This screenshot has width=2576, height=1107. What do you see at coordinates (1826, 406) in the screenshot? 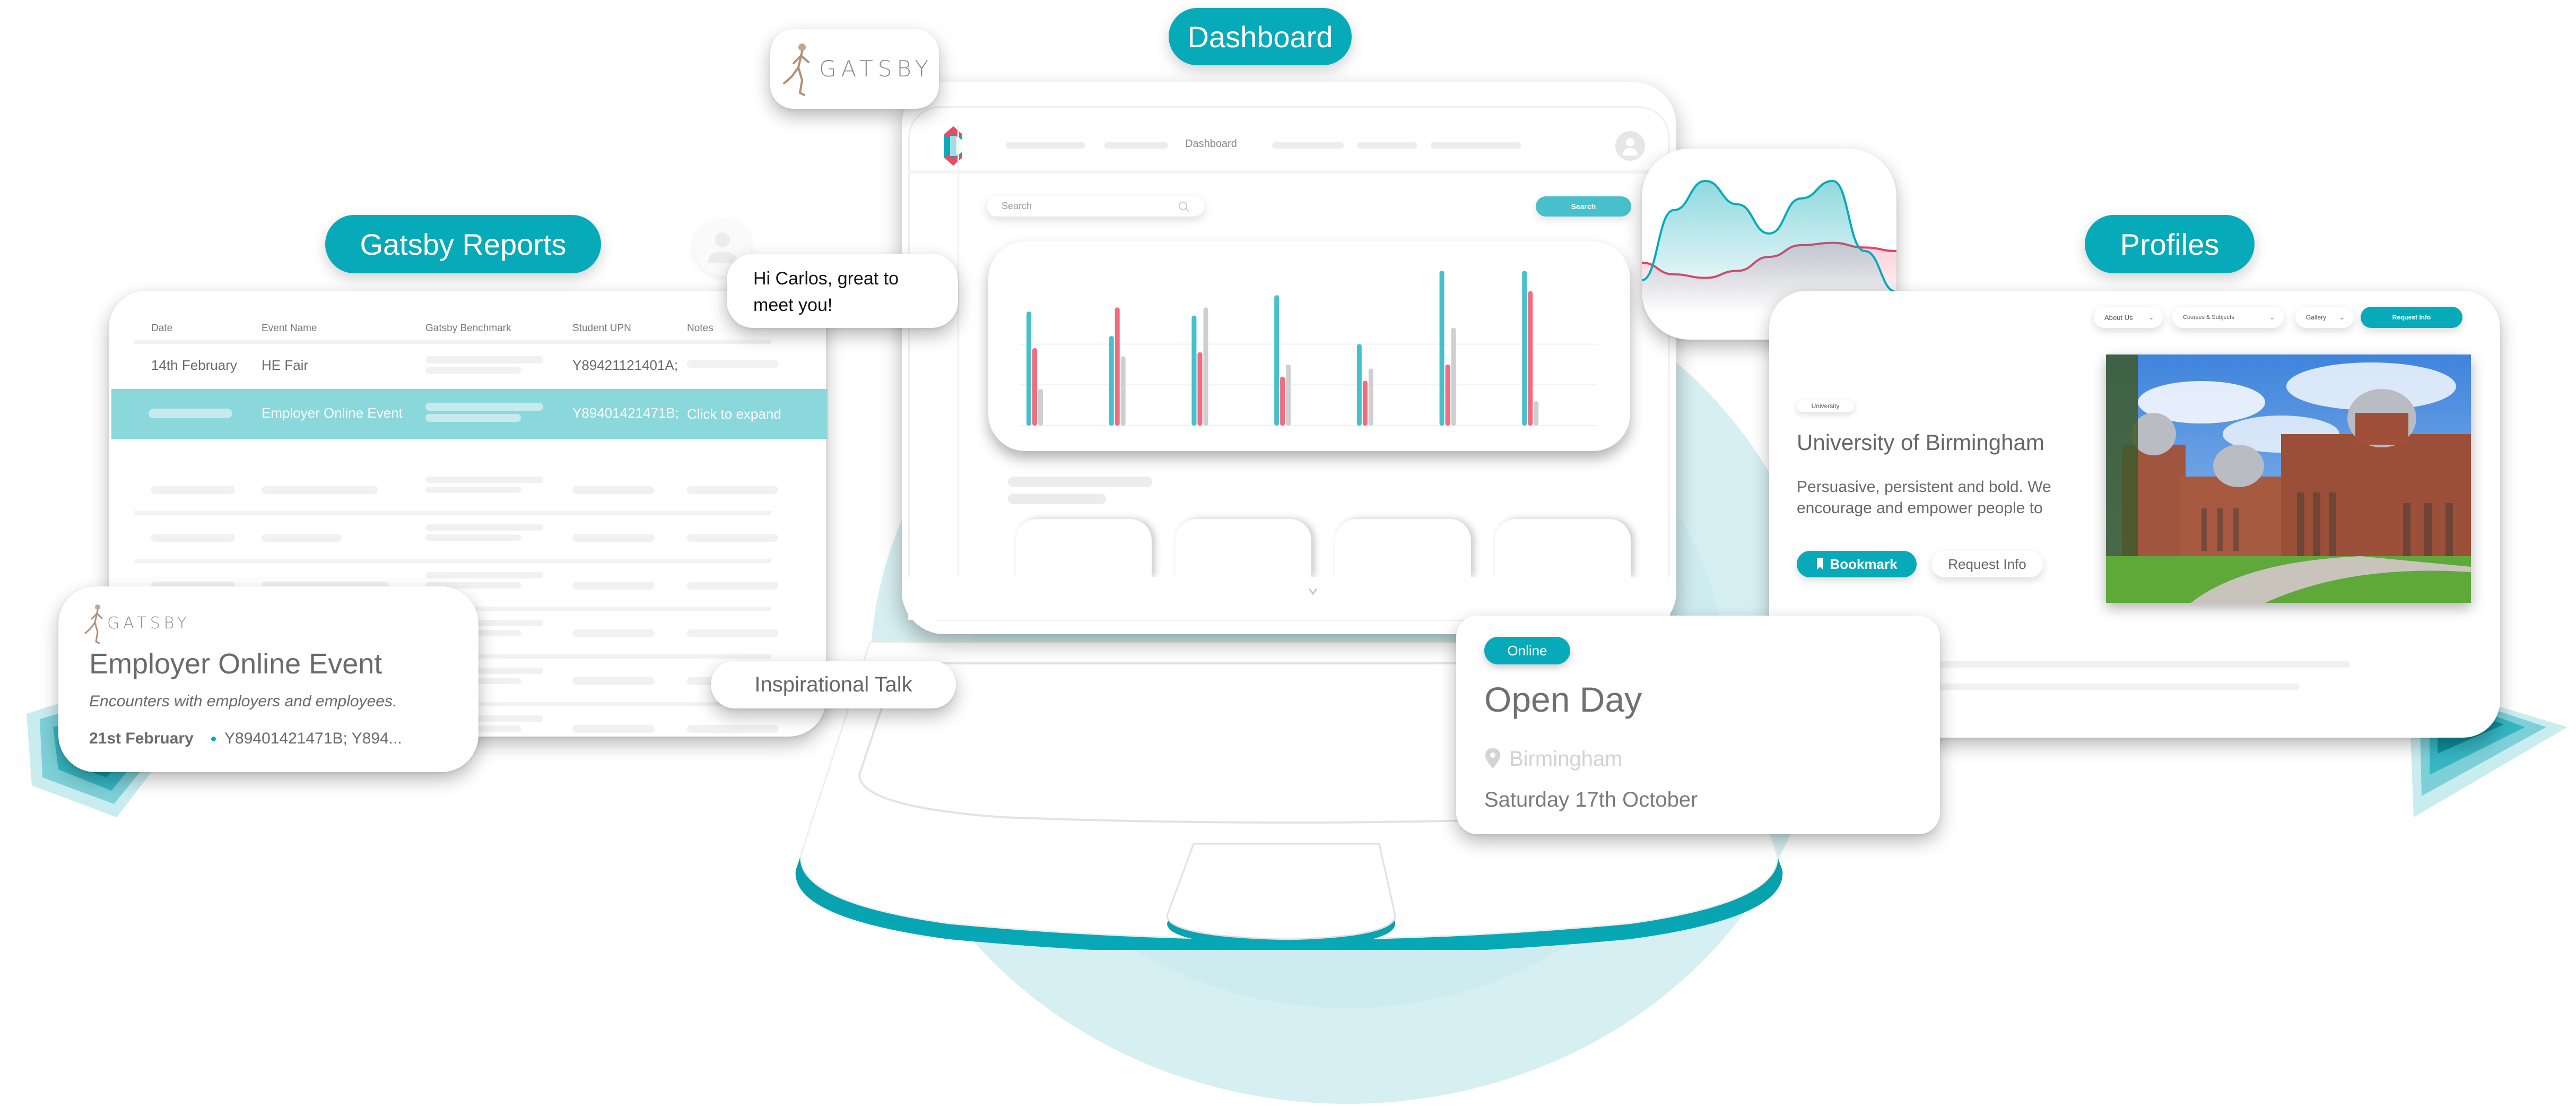
I see `category-tag: University` at bounding box center [1826, 406].